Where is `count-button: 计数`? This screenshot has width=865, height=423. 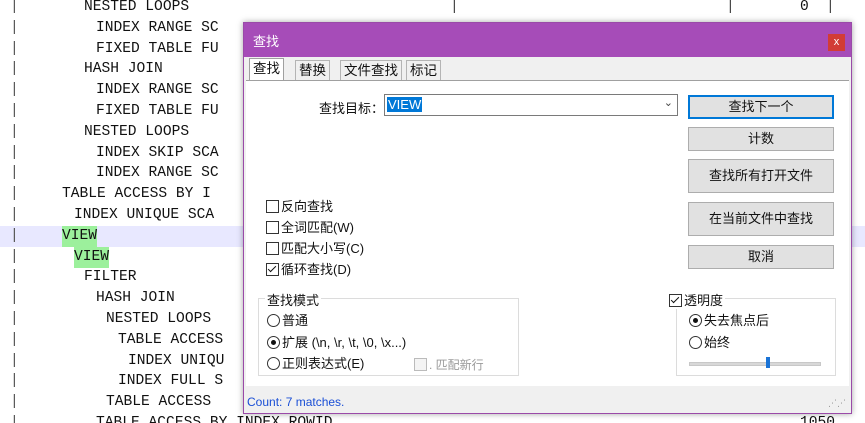 count-button: 计数 is located at coordinates (761, 139).